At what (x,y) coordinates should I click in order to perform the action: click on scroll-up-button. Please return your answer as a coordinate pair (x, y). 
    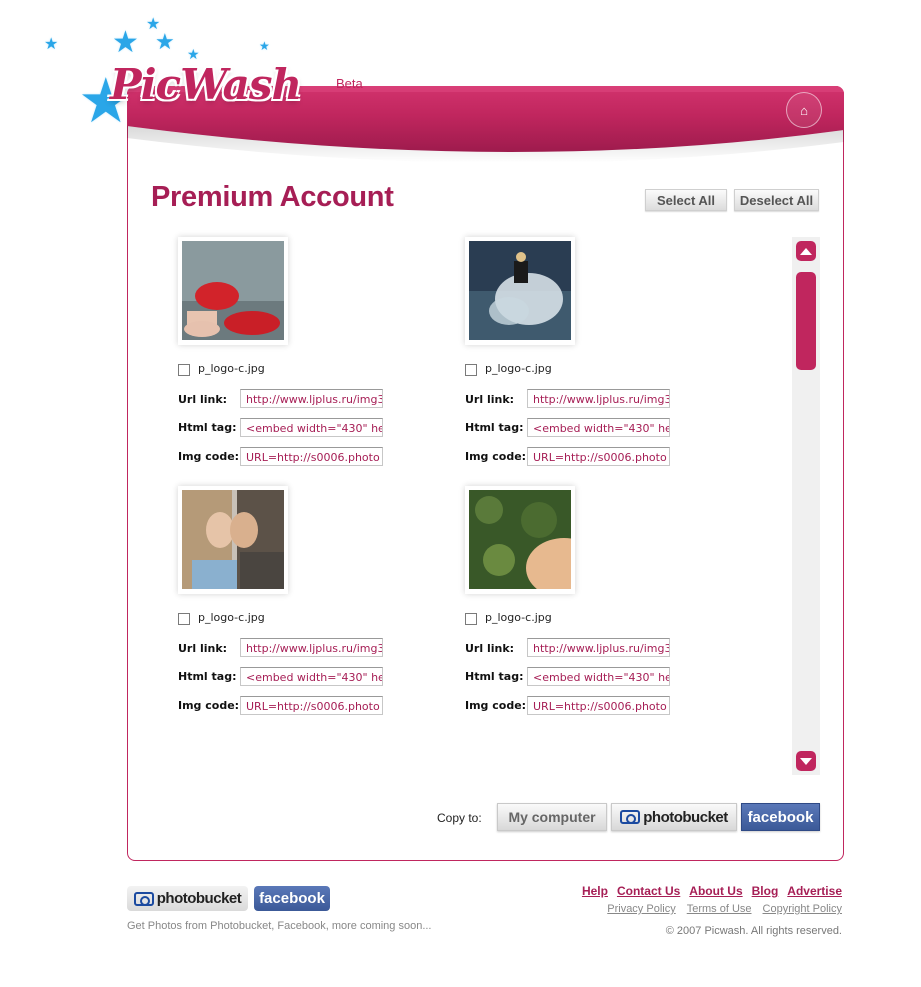
    Looking at the image, I should click on (806, 251).